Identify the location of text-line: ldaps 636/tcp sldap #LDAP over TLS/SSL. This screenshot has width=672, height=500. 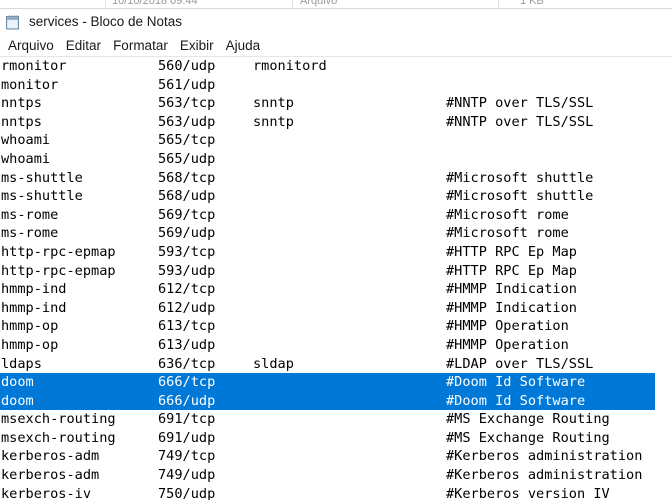
(336, 364).